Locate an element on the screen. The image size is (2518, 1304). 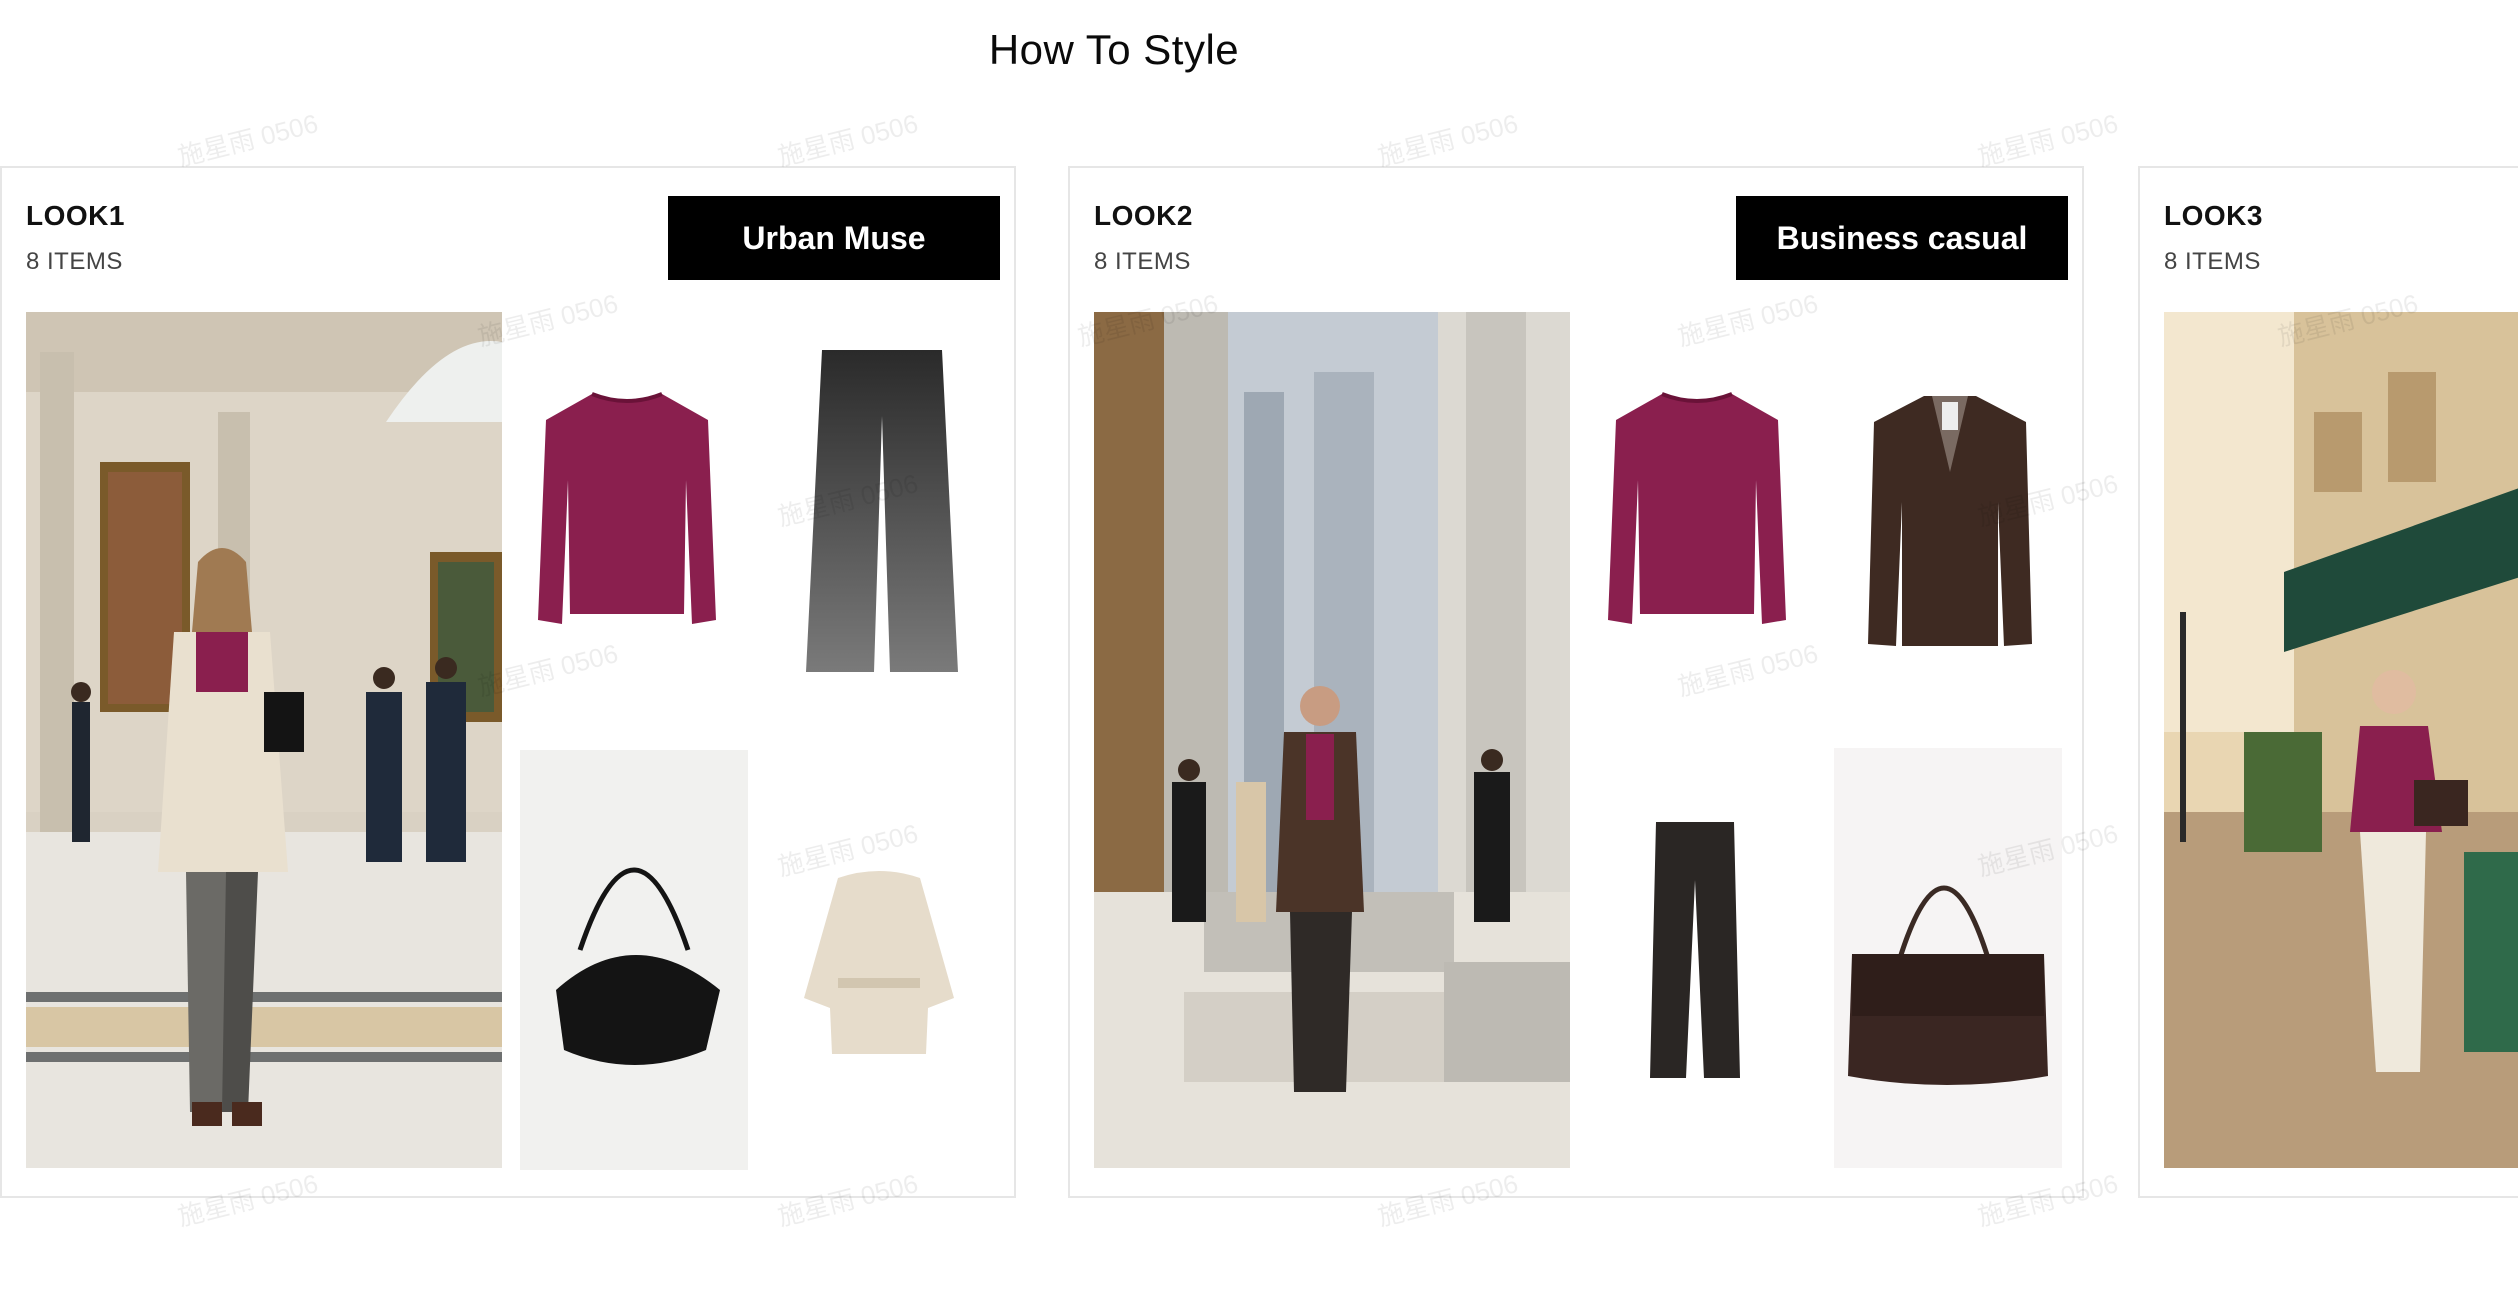
product-blazer-image is located at coordinates (1950, 520).